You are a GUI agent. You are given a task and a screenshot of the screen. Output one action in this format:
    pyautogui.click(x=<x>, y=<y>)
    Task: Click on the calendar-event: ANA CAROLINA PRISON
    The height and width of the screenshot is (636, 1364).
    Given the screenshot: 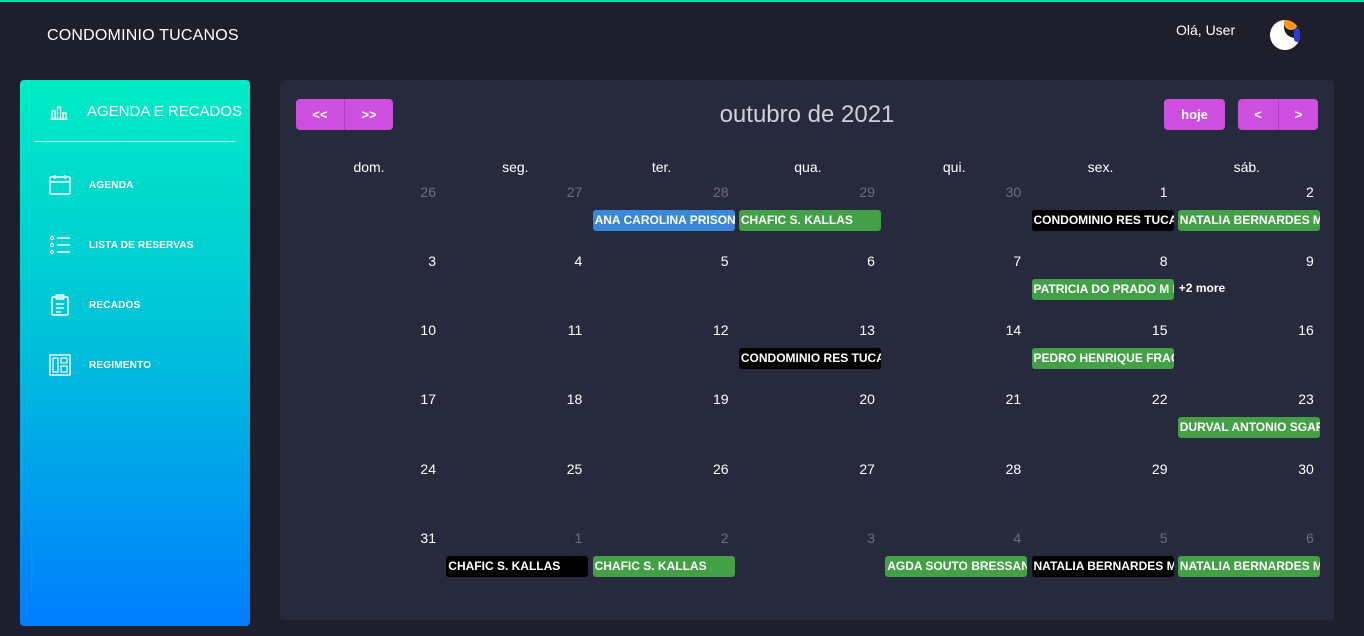 What is the action you would take?
    pyautogui.click(x=663, y=220)
    